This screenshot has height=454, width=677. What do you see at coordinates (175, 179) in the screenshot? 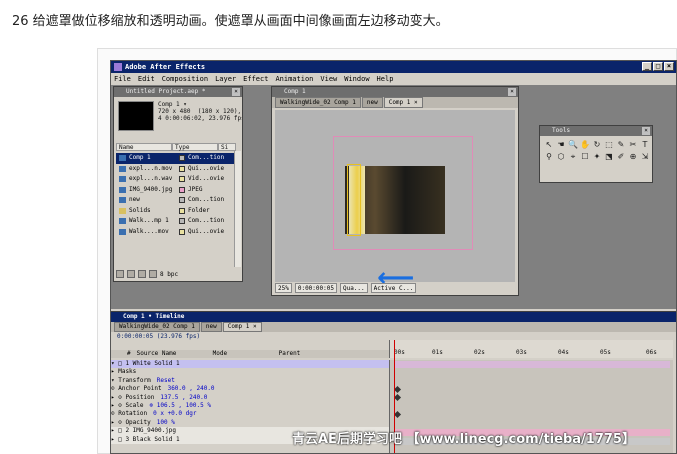
I see `list-item: expl...n.wav Vid...ovie` at bounding box center [175, 179].